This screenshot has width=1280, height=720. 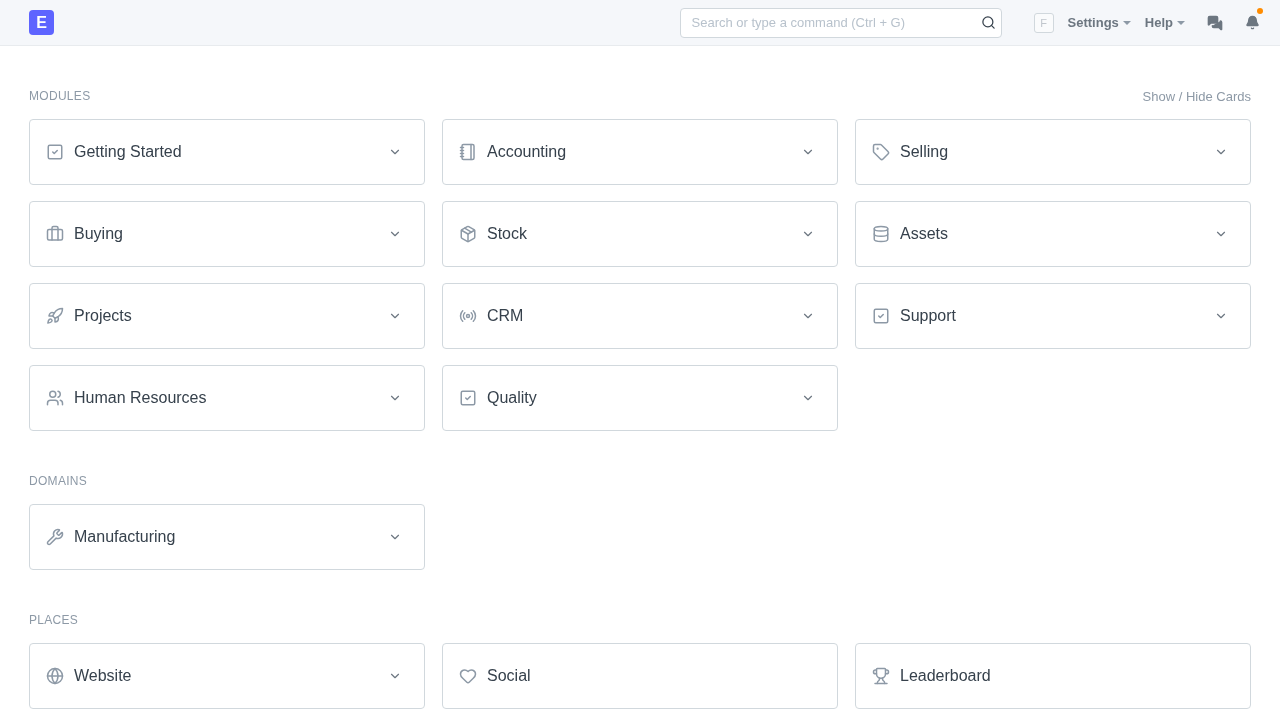 I want to click on app-logo: E, so click(x=41, y=22).